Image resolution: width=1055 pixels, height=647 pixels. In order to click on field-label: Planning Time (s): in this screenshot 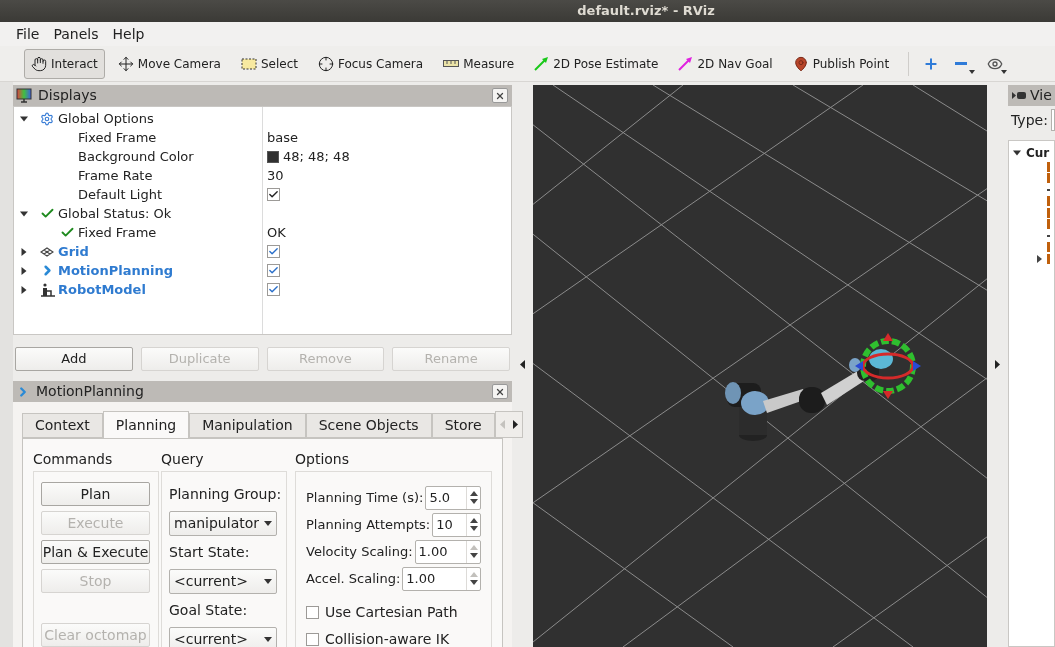, I will do `click(365, 497)`.